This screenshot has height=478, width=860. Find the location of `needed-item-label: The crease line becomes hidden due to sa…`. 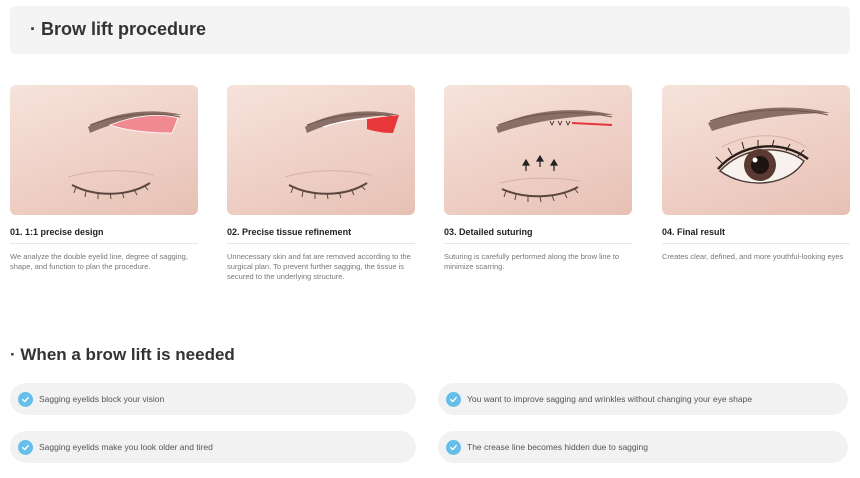

needed-item-label: The crease line becomes hidden due to sa… is located at coordinates (557, 447).